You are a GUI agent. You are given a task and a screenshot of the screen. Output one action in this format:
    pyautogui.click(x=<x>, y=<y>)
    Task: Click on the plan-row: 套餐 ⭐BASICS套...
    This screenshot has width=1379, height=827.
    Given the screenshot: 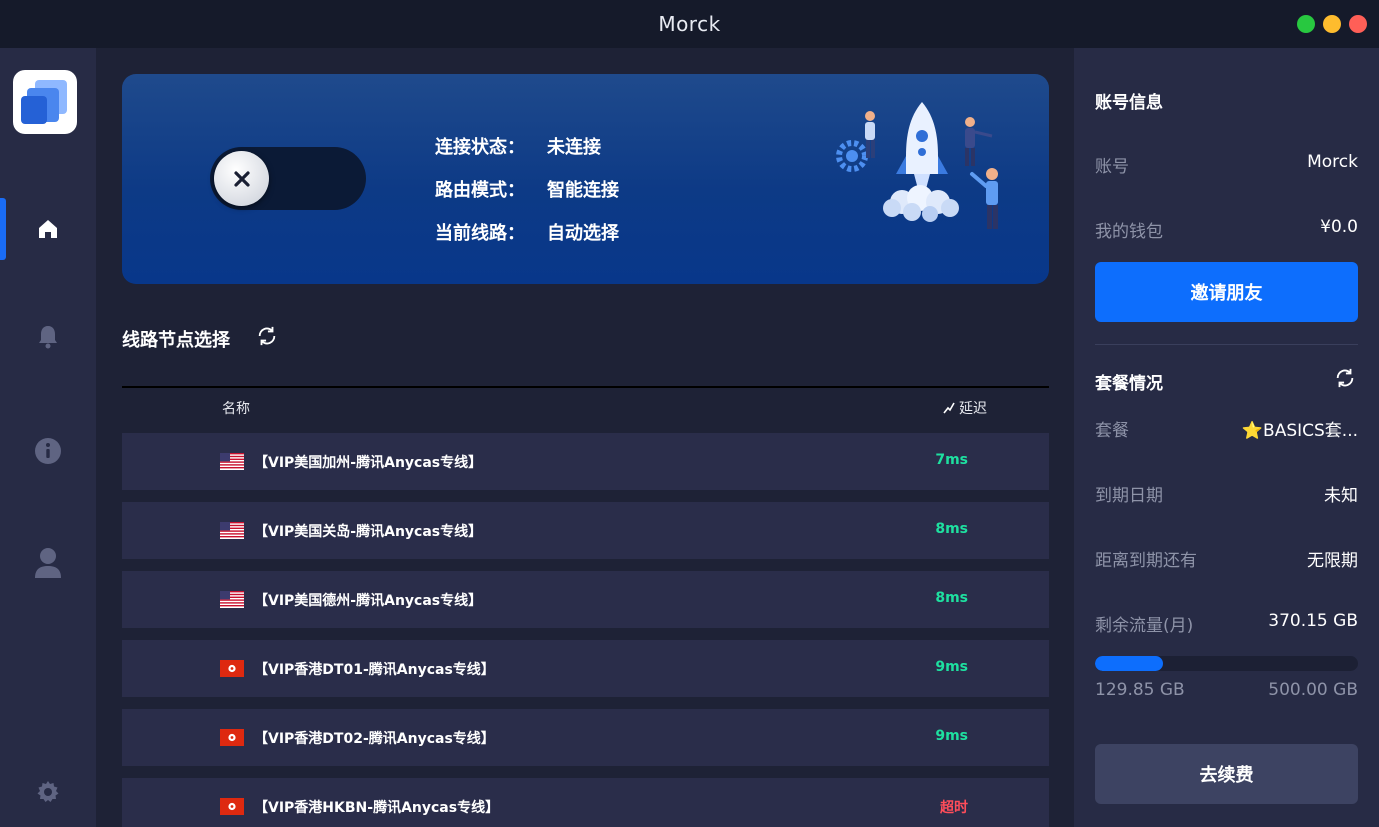 What is the action you would take?
    pyautogui.click(x=1226, y=428)
    